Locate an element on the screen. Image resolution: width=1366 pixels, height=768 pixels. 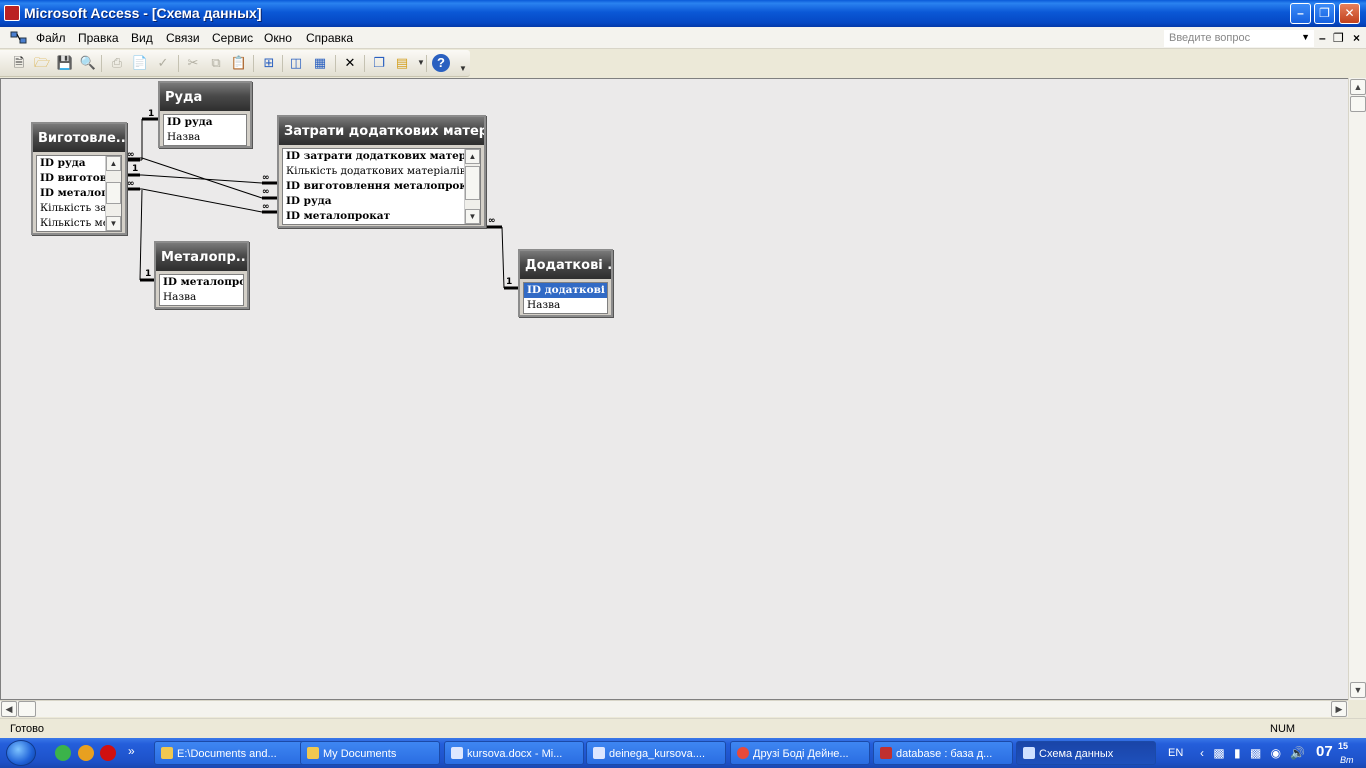
clock-hours: 07 is located at coordinates (1324, 751).